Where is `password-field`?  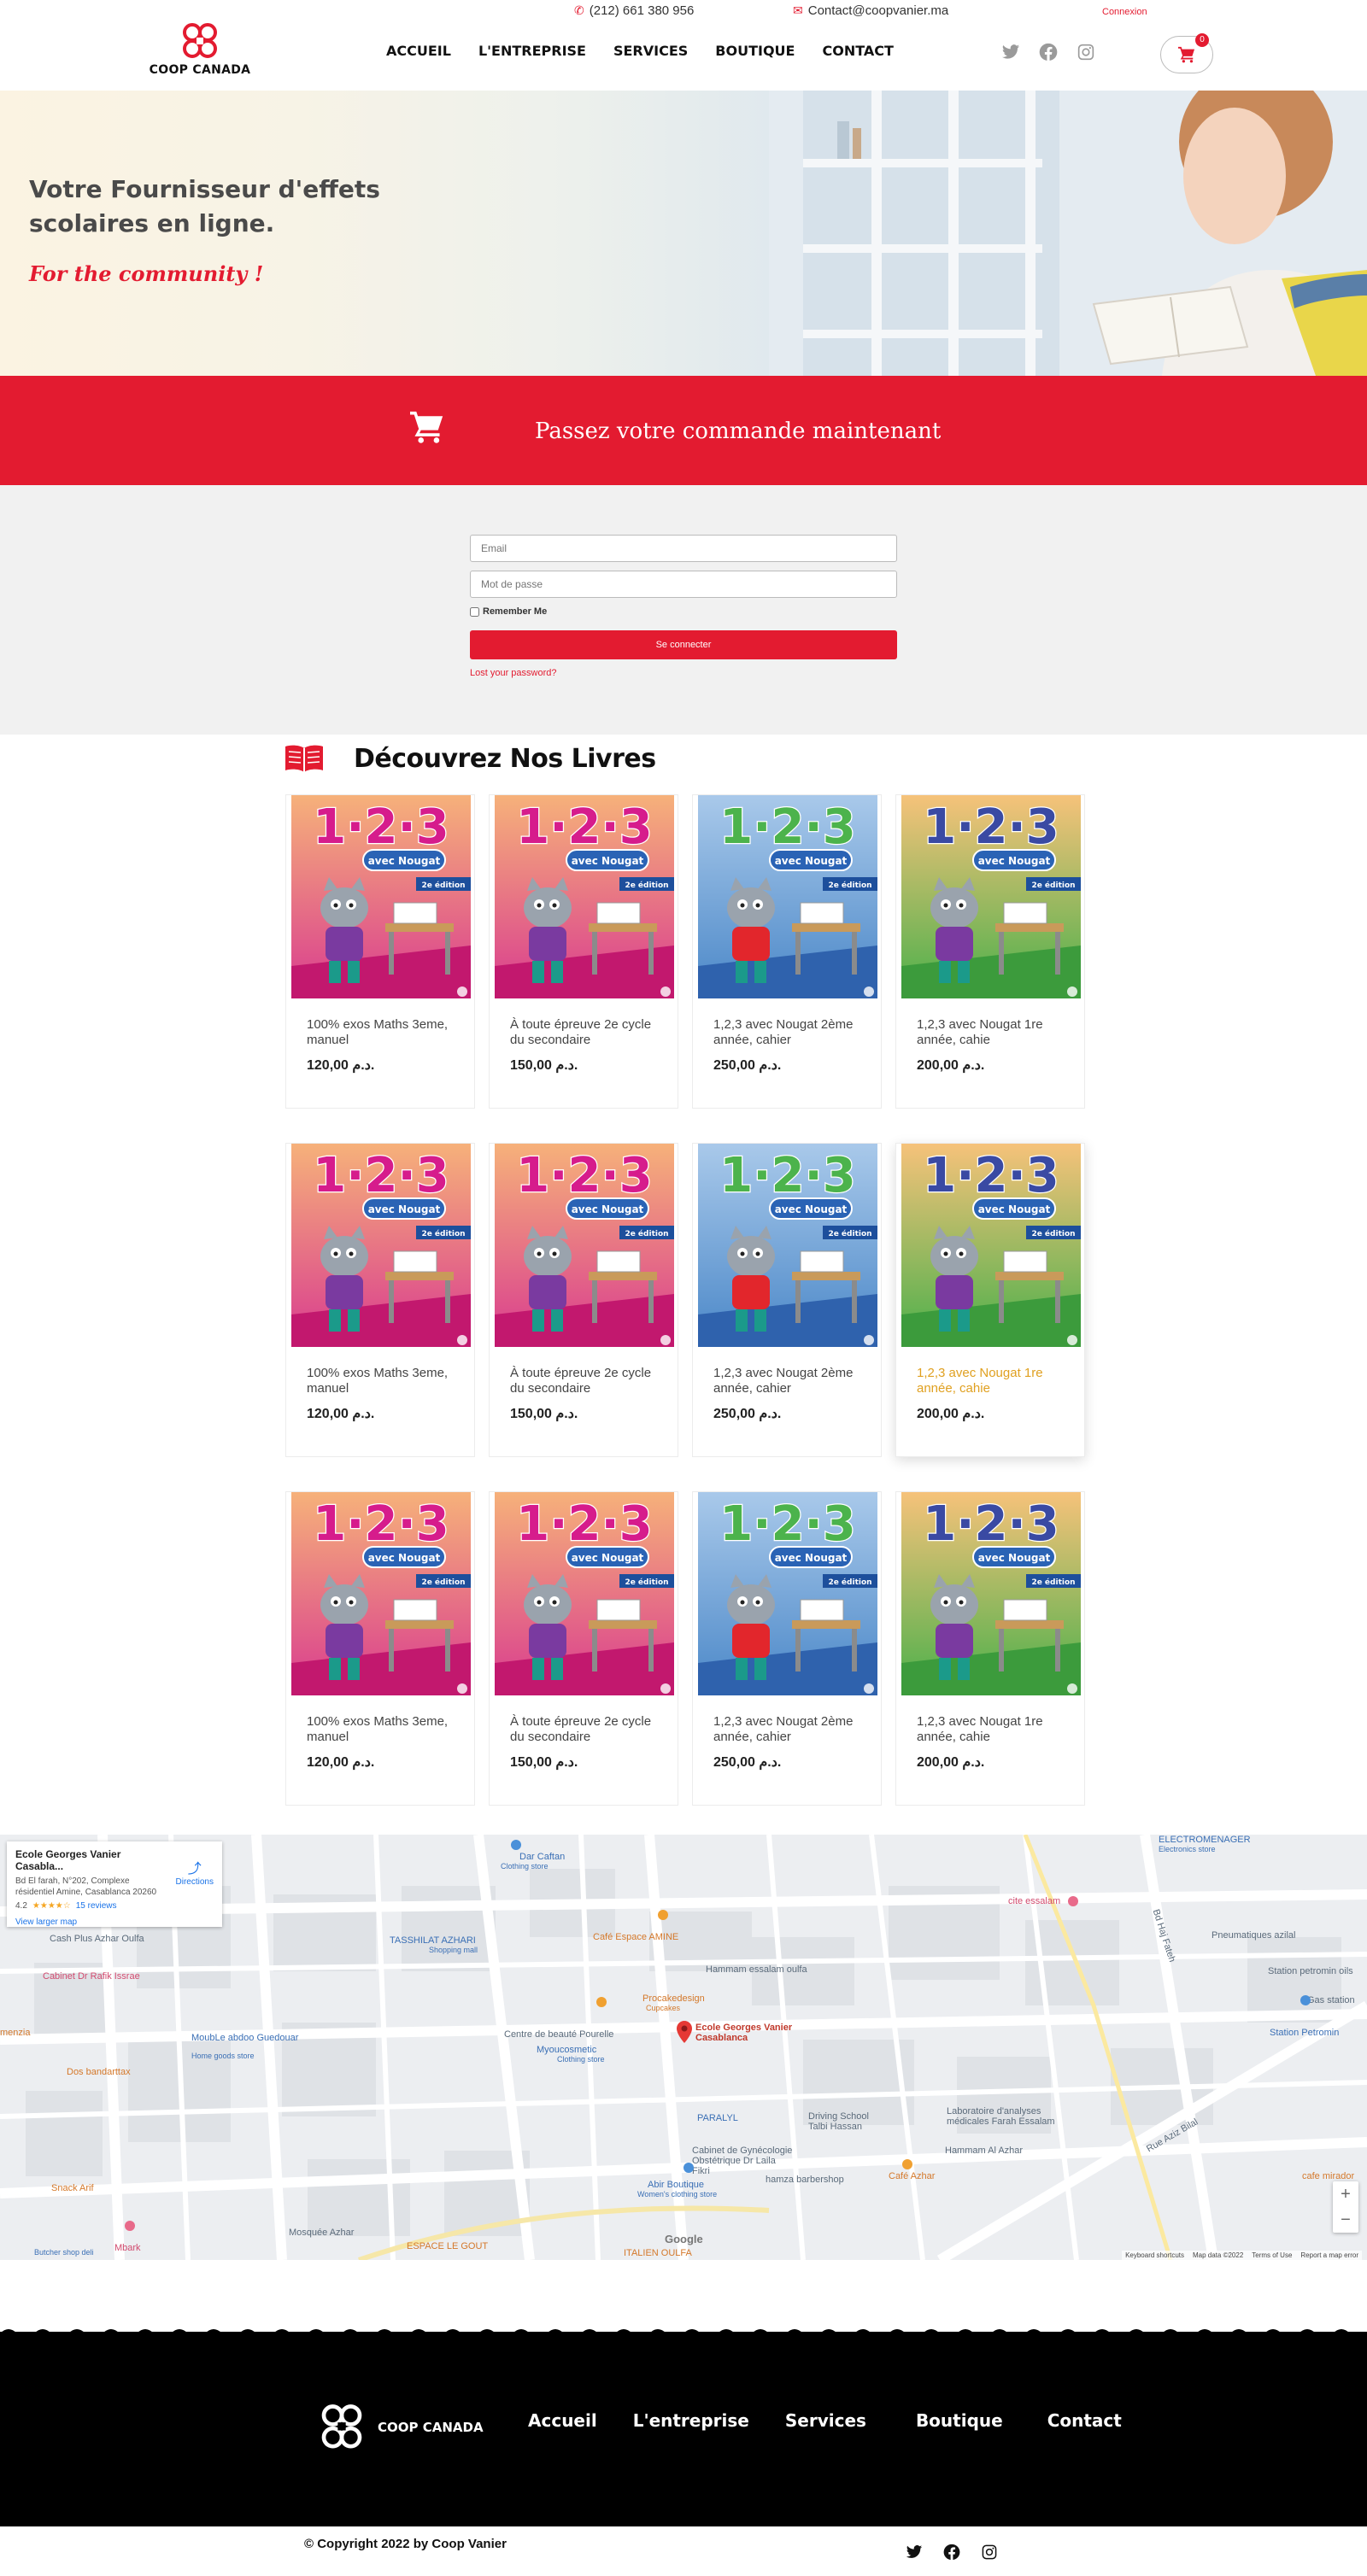 password-field is located at coordinates (683, 584).